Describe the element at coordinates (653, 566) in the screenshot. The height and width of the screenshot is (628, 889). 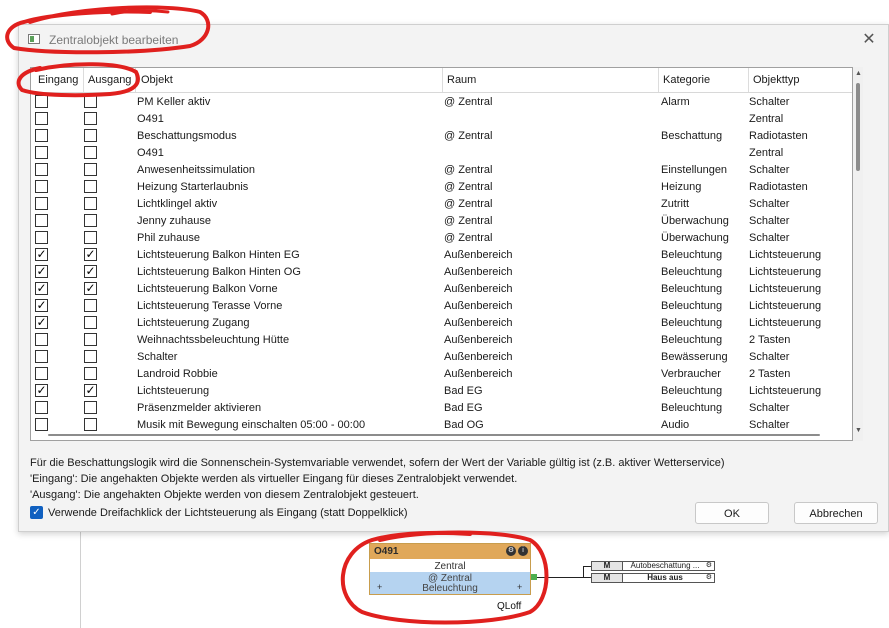
I see `target-block-autobeschattung: M Autobeschattung ... ⚙` at that location.